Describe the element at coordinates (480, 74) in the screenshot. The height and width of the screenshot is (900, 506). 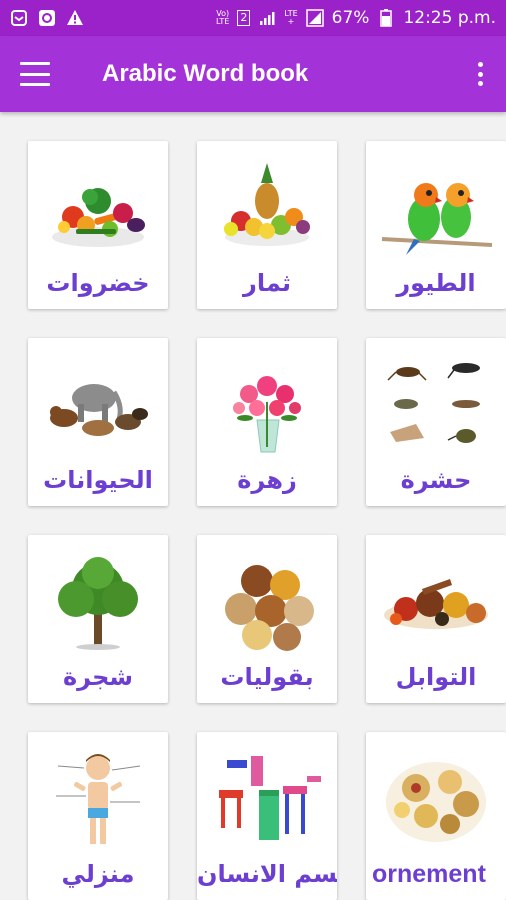
I see `more-vert-icon` at that location.